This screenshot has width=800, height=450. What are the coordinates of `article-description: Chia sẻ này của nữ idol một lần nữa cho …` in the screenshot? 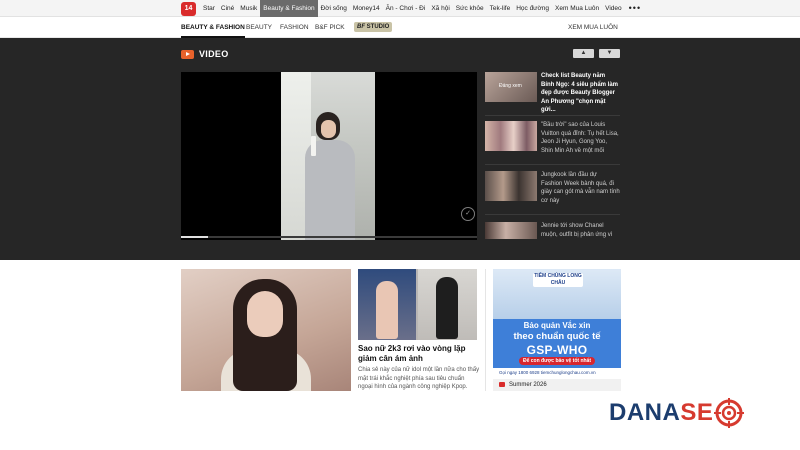 It's located at (419, 378).